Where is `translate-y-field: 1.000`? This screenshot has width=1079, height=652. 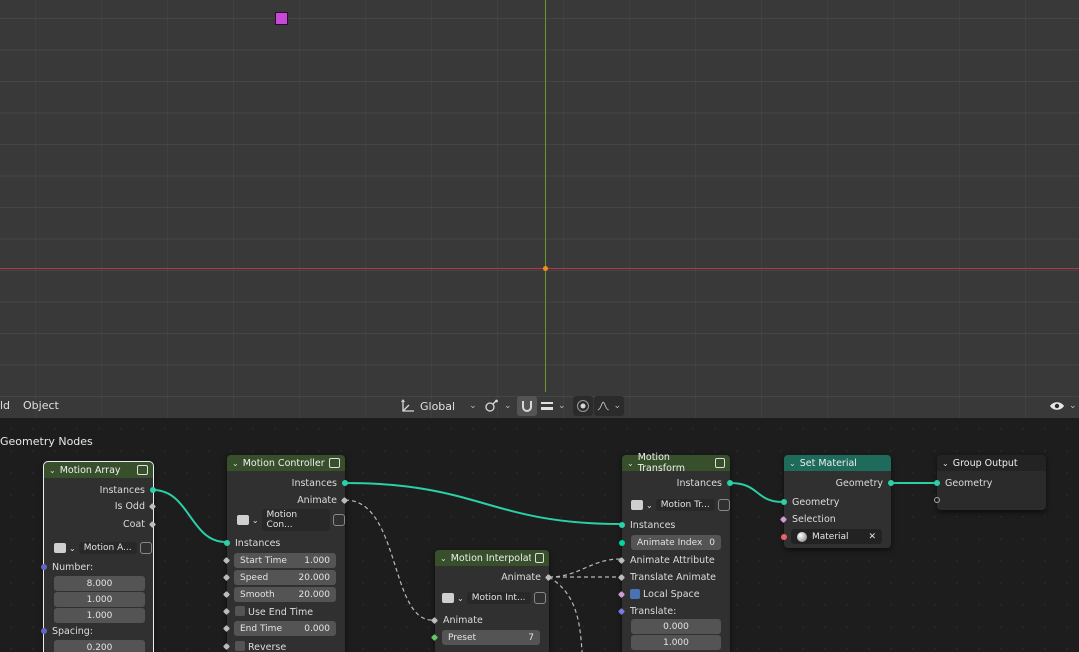
translate-y-field: 1.000 is located at coordinates (676, 642).